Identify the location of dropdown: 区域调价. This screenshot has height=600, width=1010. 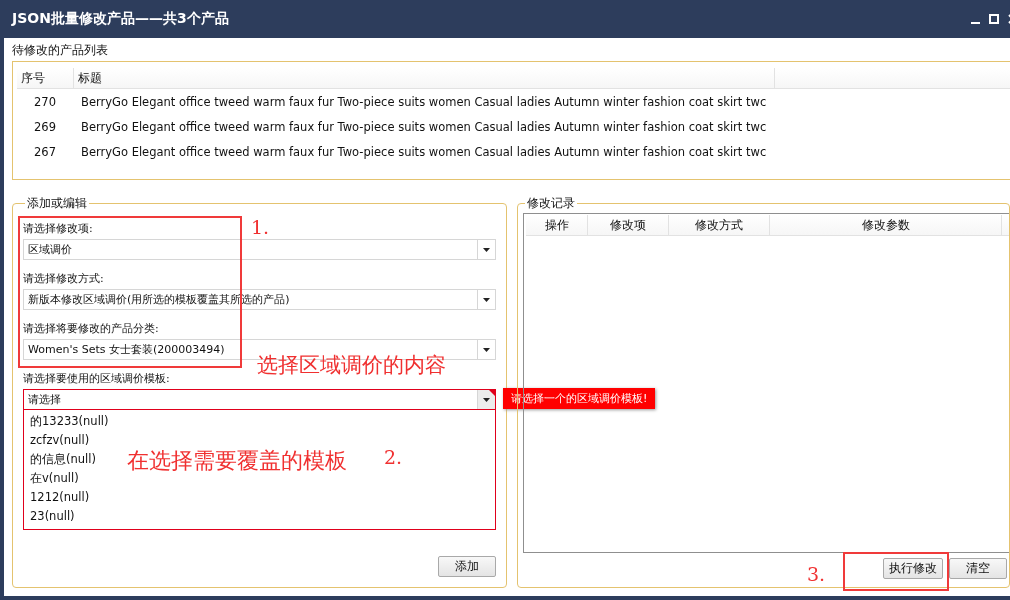
(260, 249).